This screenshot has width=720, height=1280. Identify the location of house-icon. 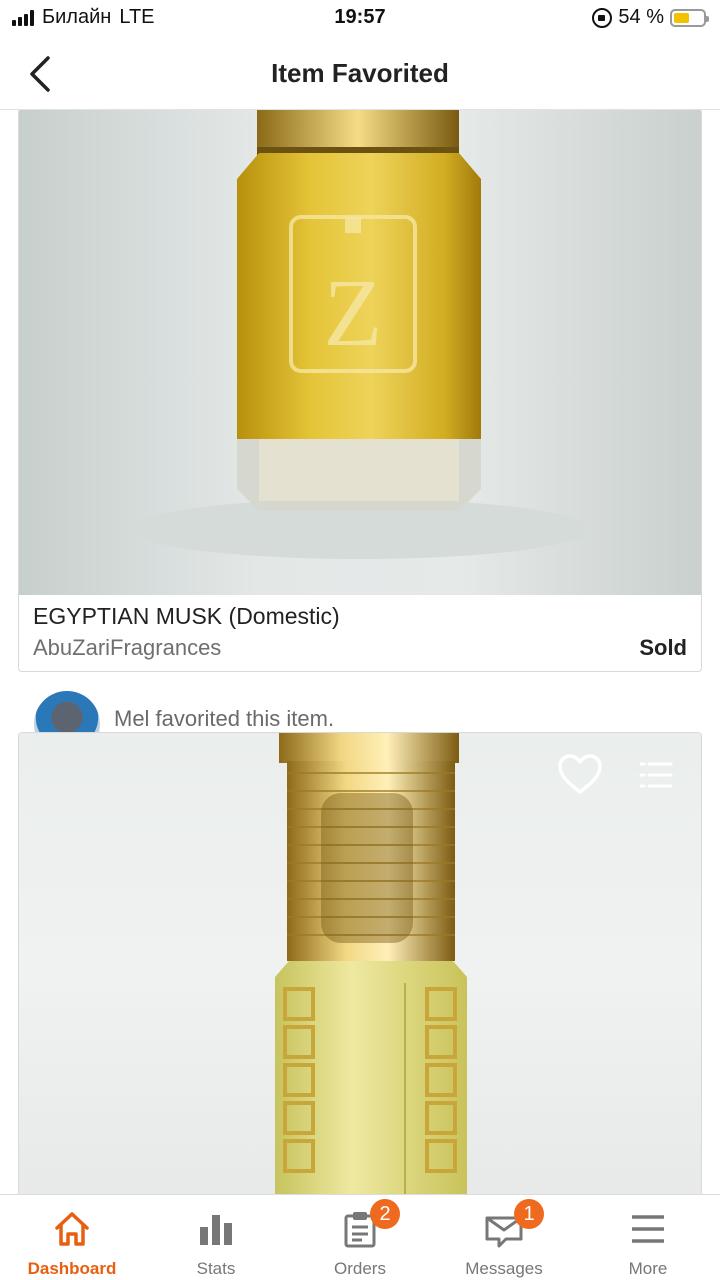
(72, 1229).